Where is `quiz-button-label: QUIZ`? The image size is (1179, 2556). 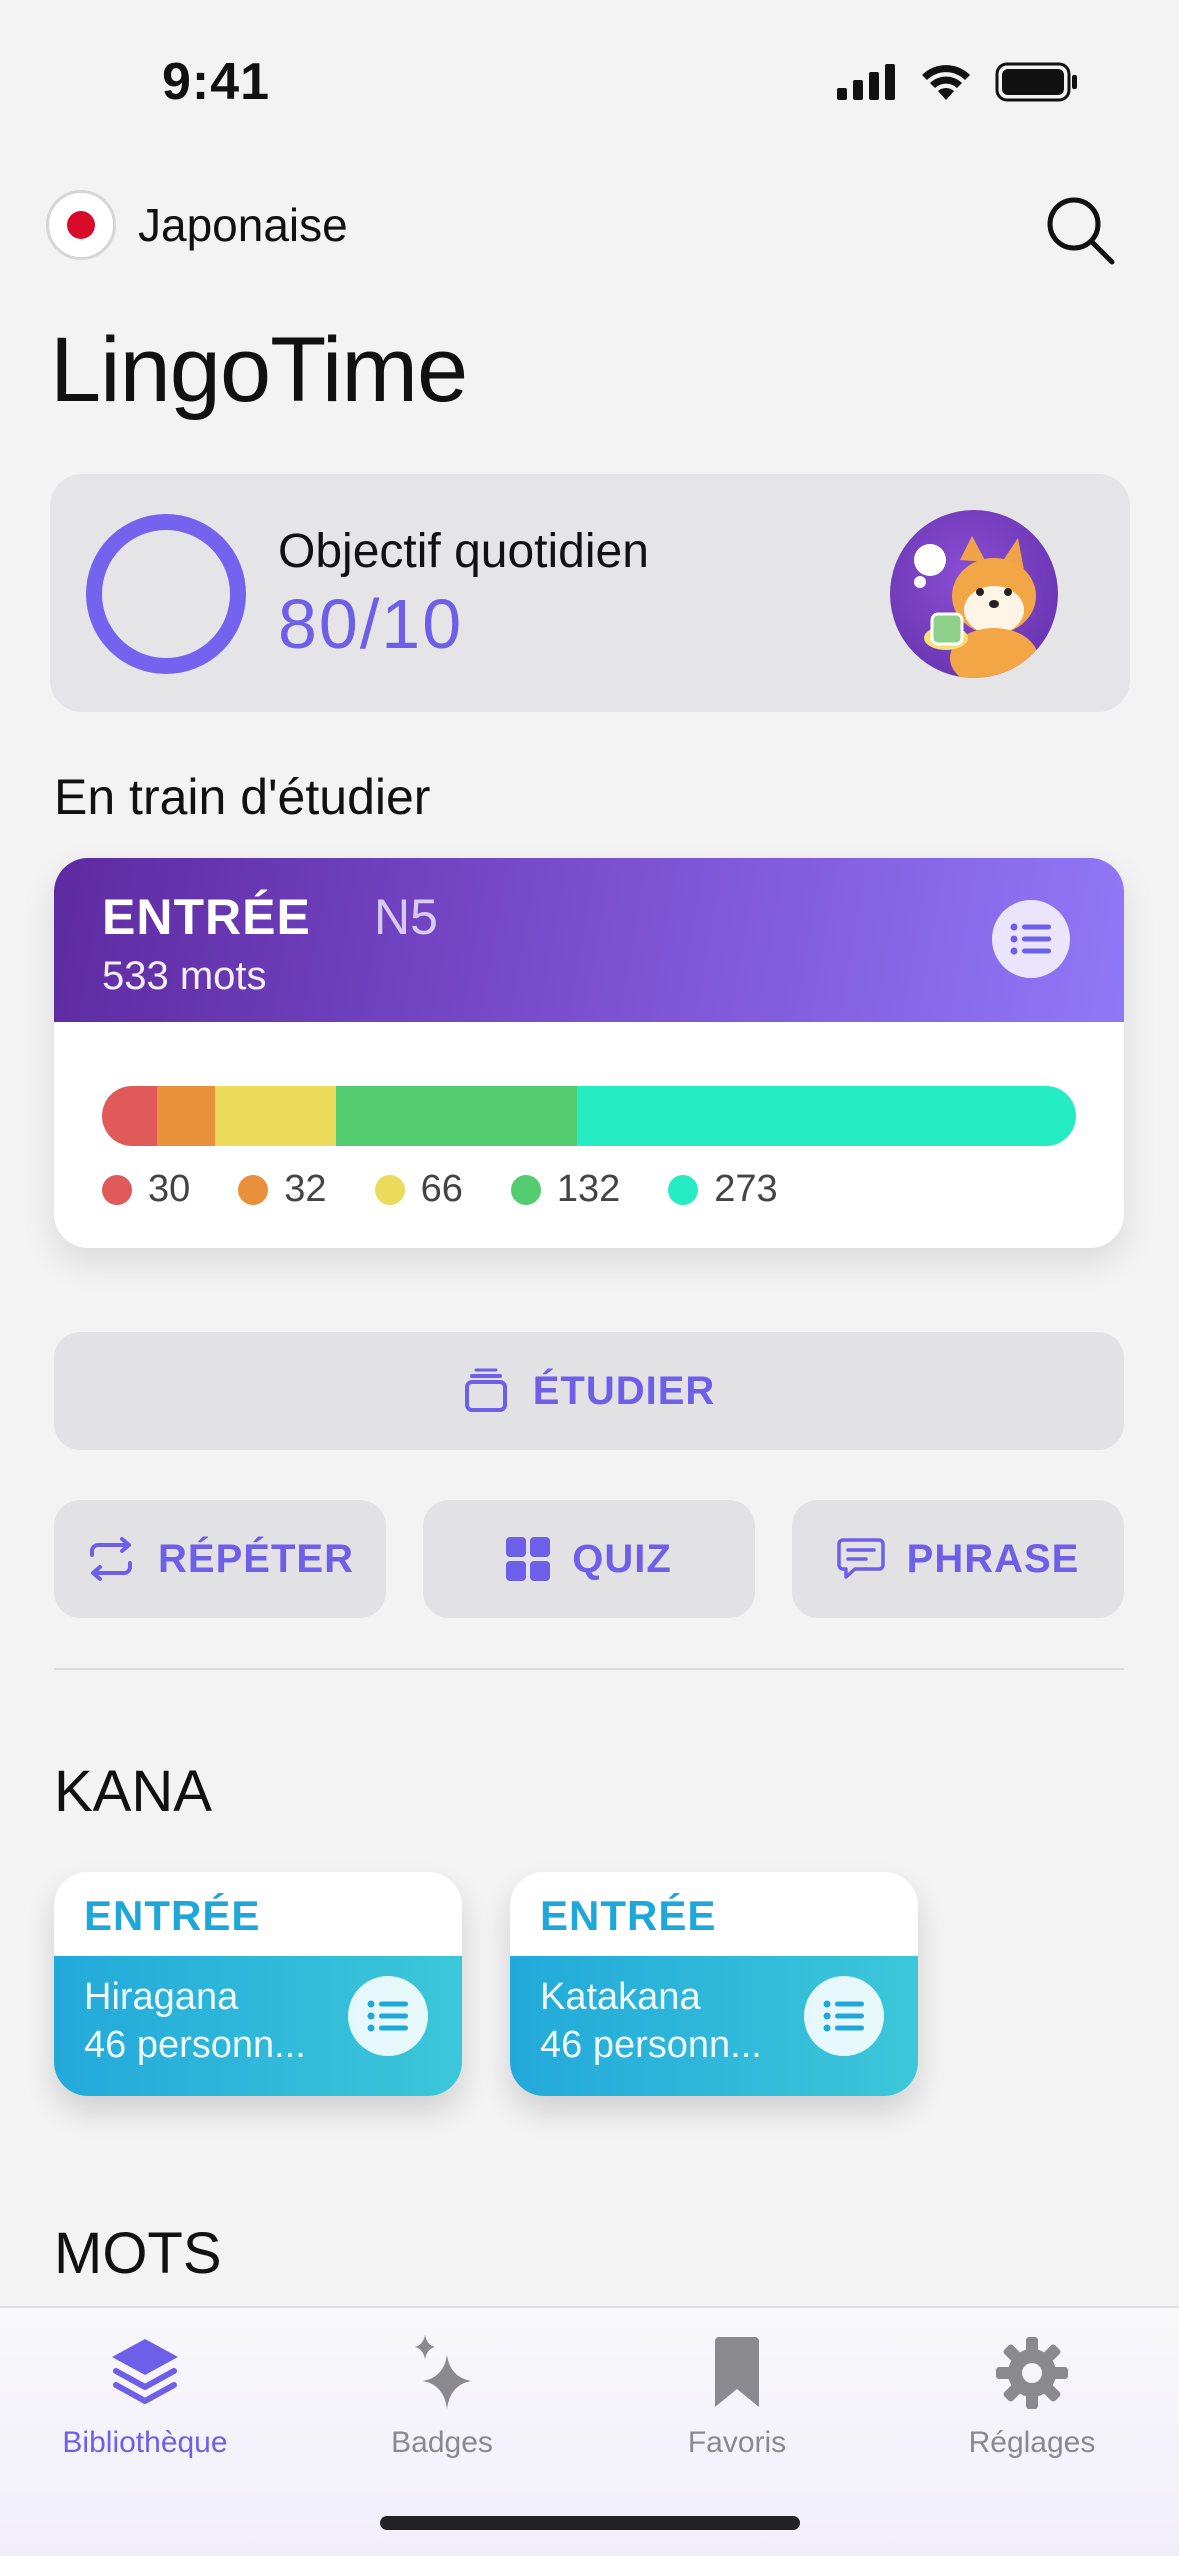
quiz-button-label: QUIZ is located at coordinates (622, 1558).